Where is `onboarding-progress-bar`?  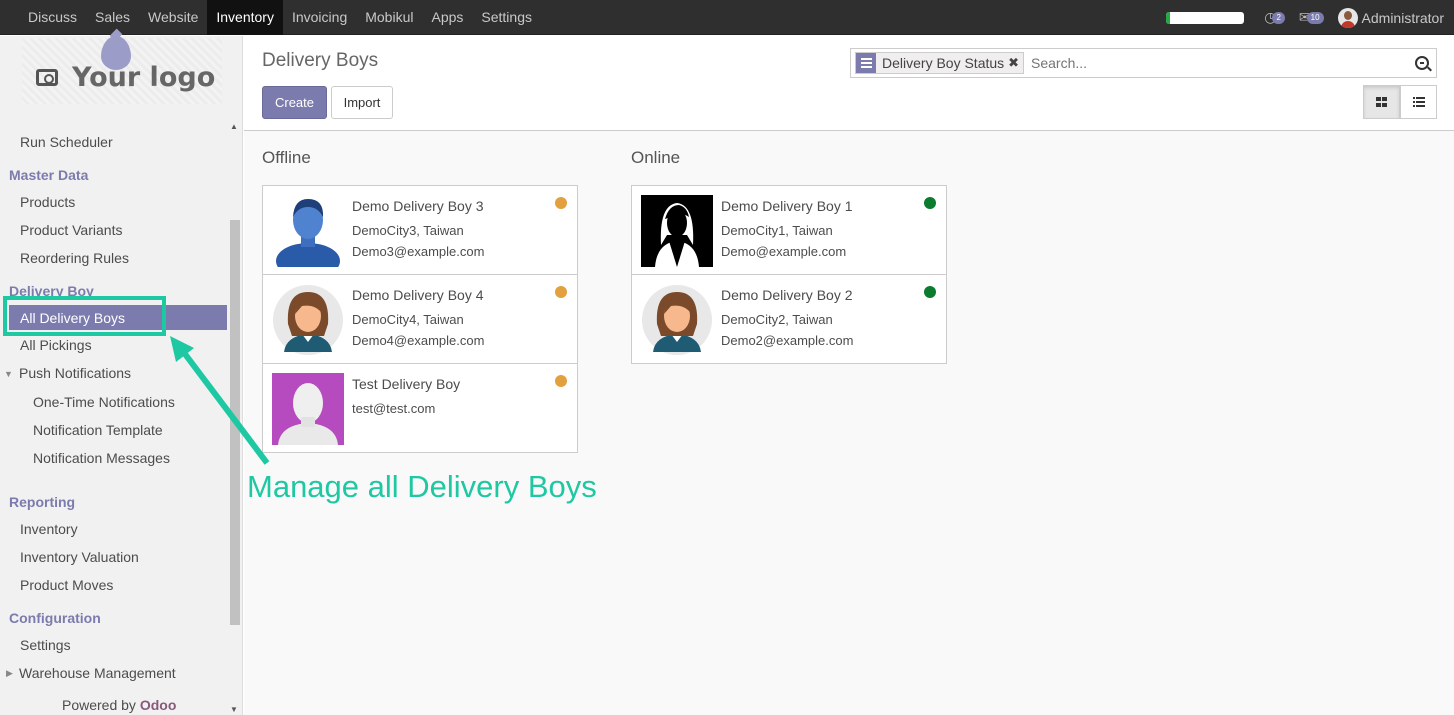 onboarding-progress-bar is located at coordinates (1205, 17).